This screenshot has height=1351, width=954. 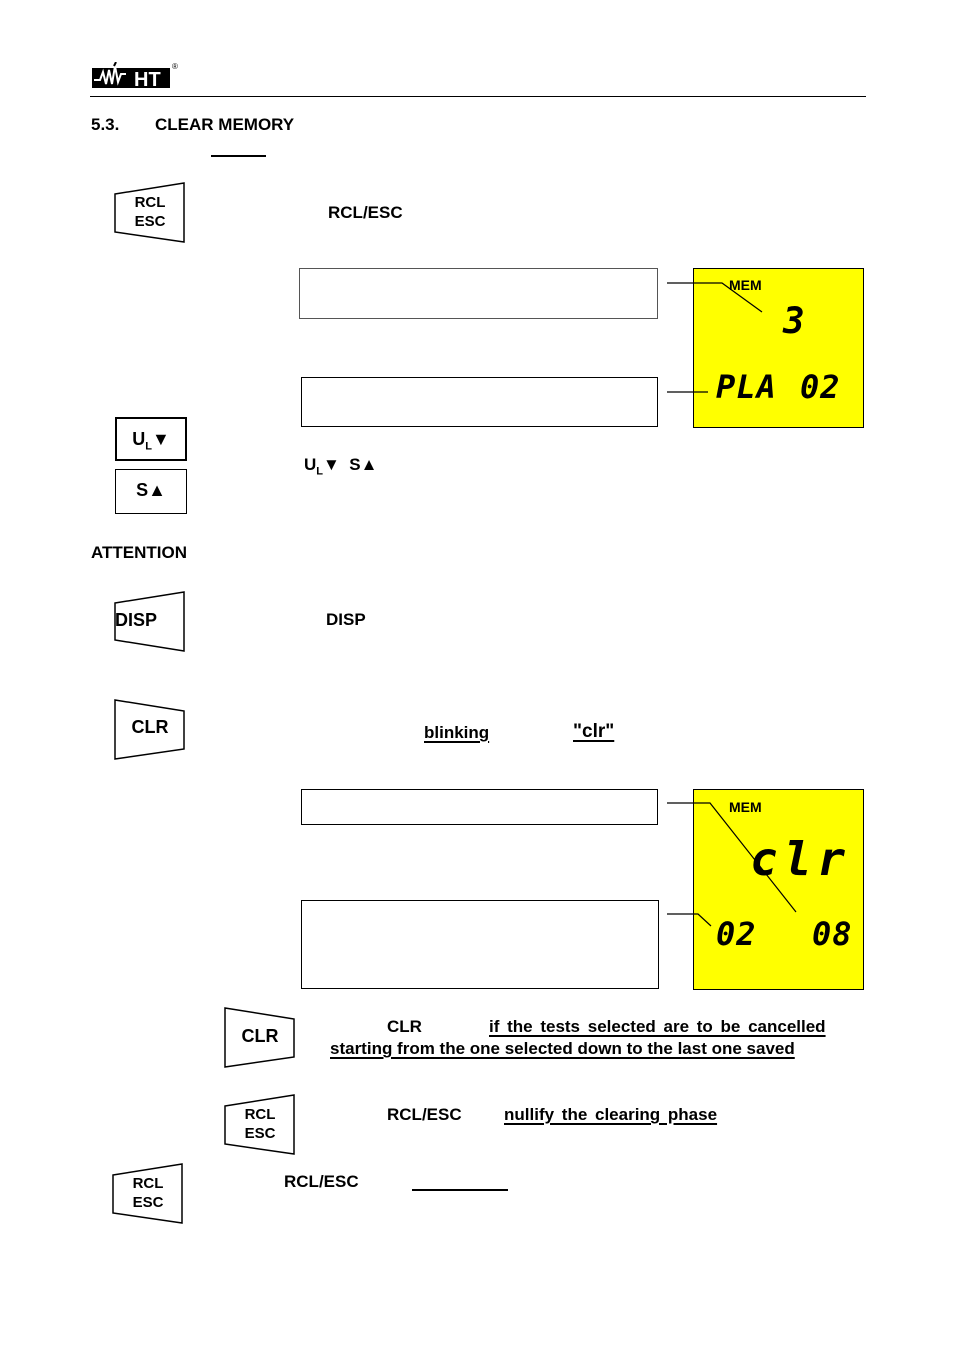 I want to click on lcd-main-value: 3, so click(x=794, y=321).